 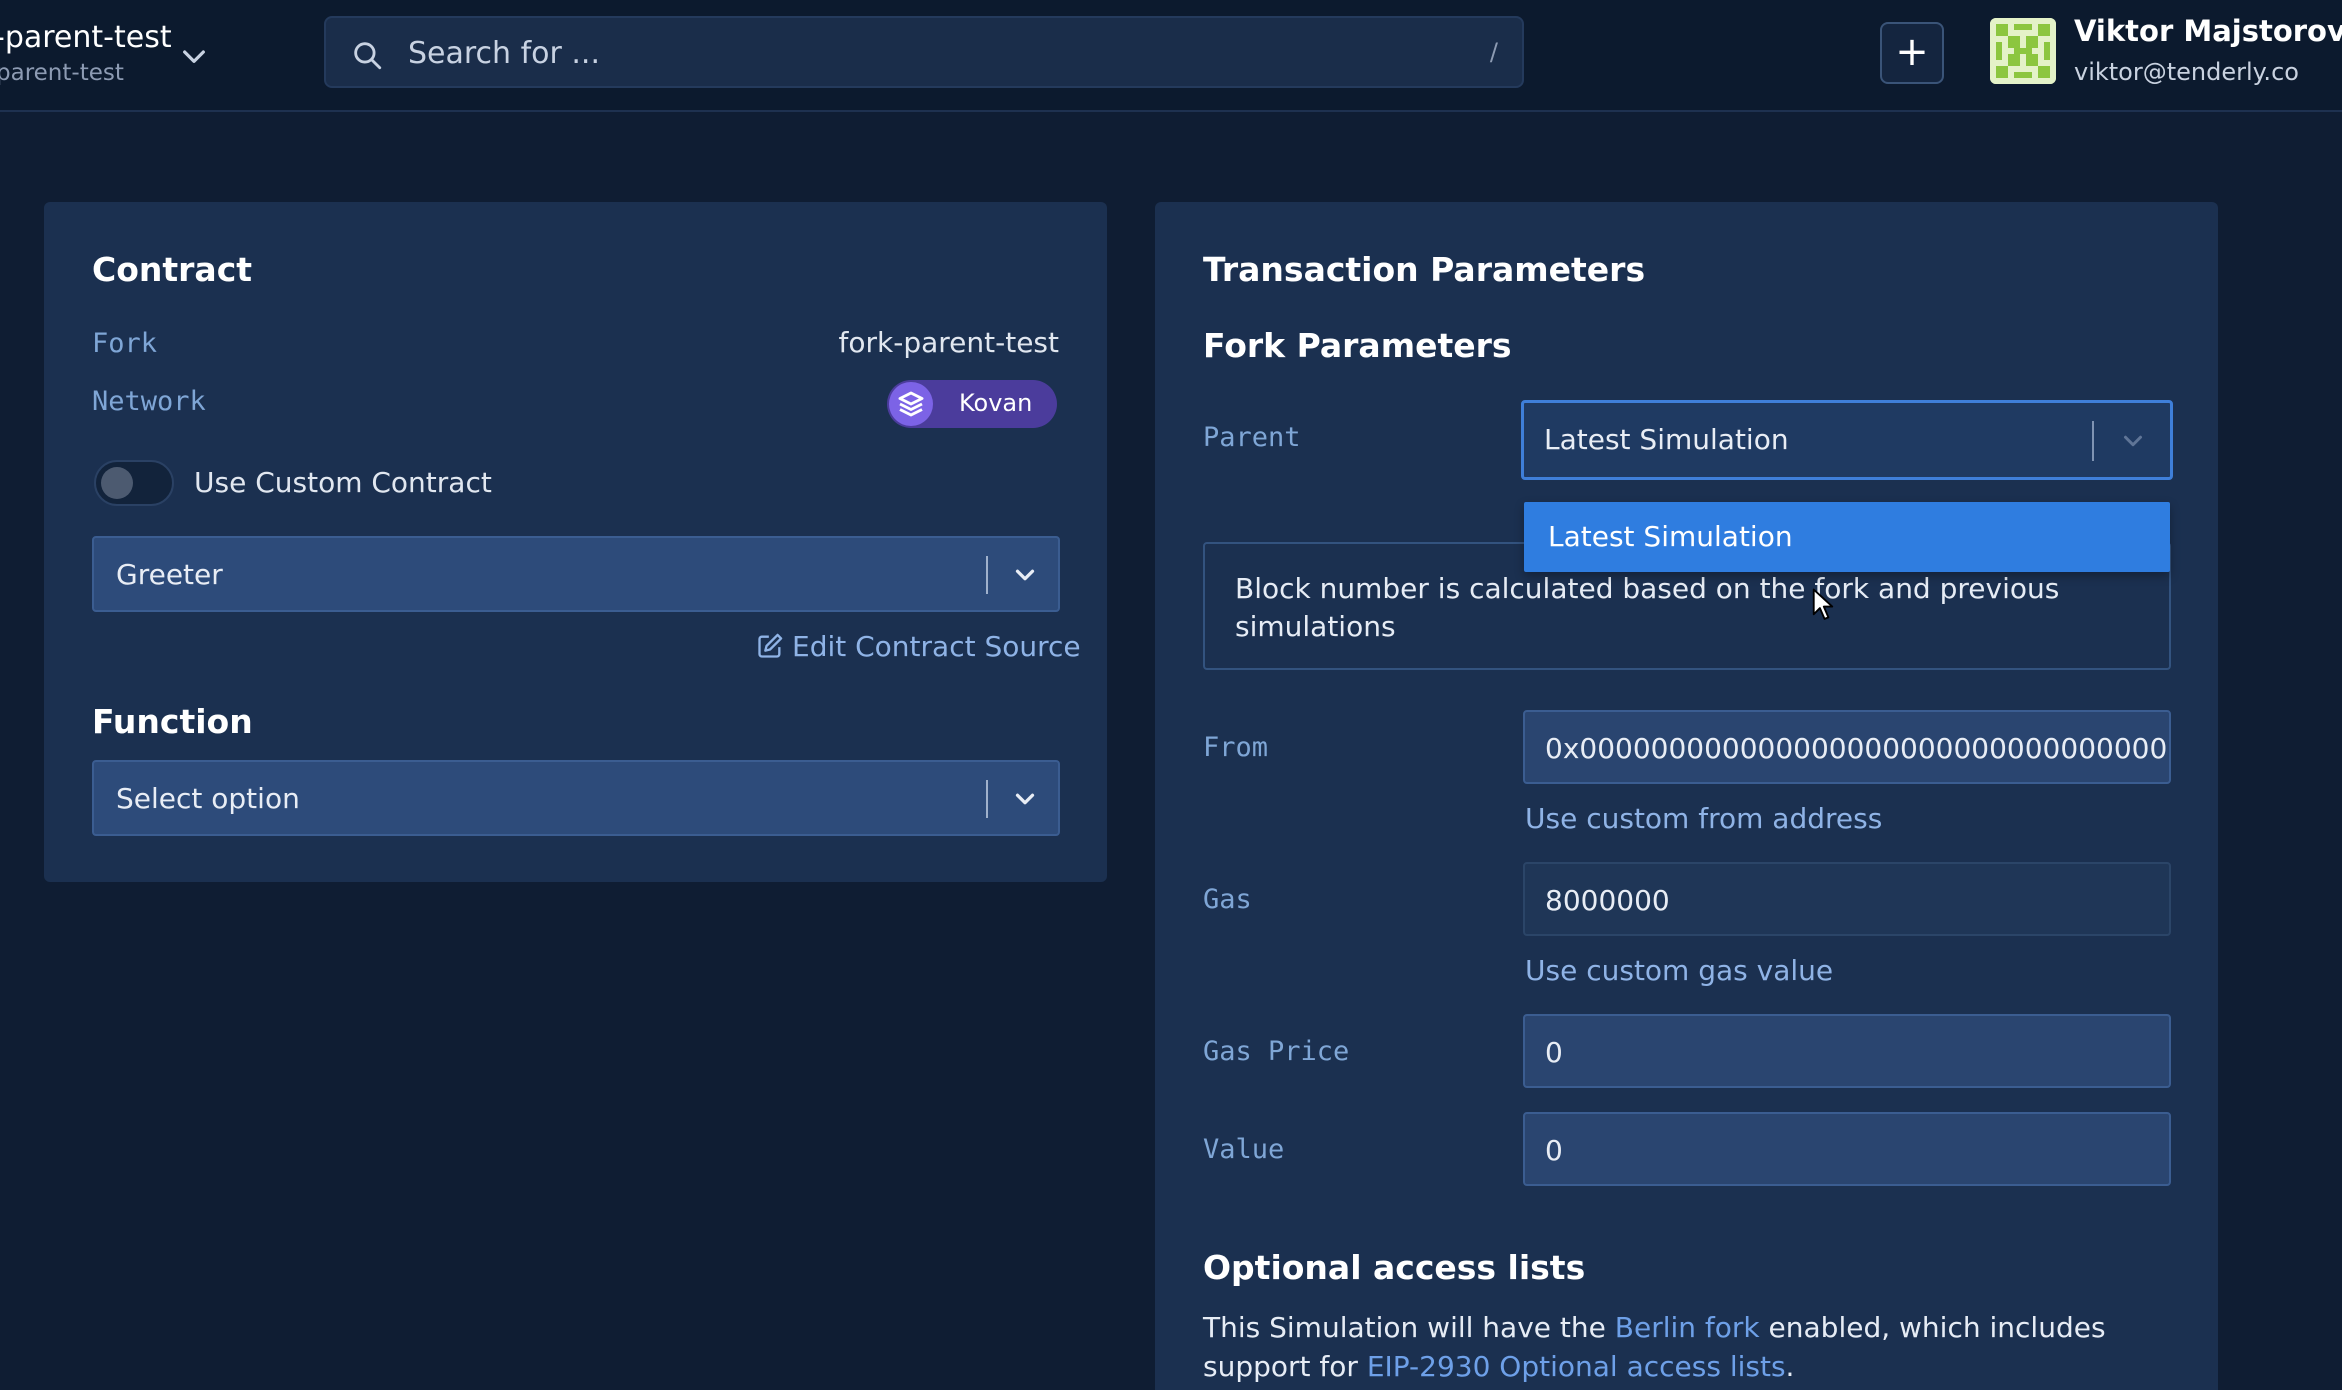 What do you see at coordinates (1554, 1150) in the screenshot?
I see `value-value: 0` at bounding box center [1554, 1150].